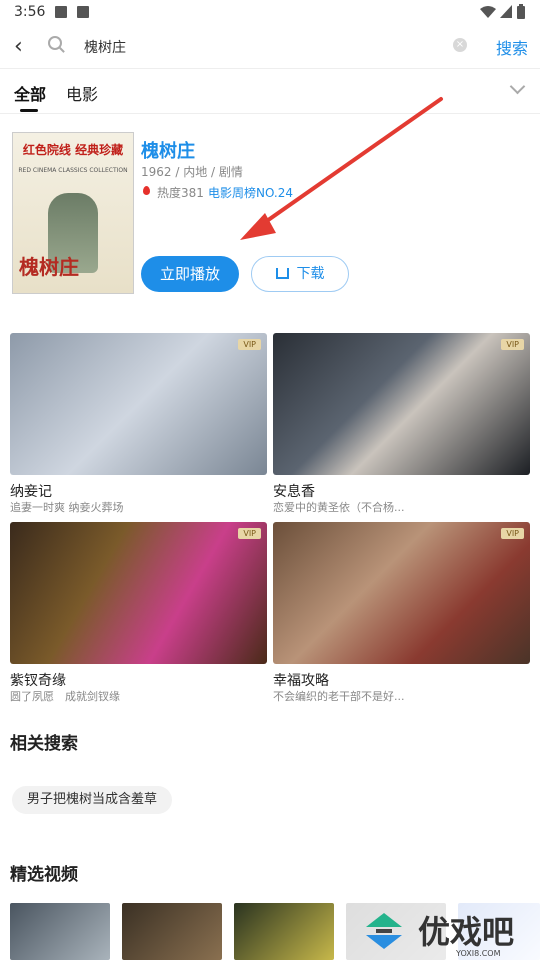 The image size is (540, 960). Describe the element at coordinates (168, 150) in the screenshot. I see `movie-title: 槐树庄` at that location.